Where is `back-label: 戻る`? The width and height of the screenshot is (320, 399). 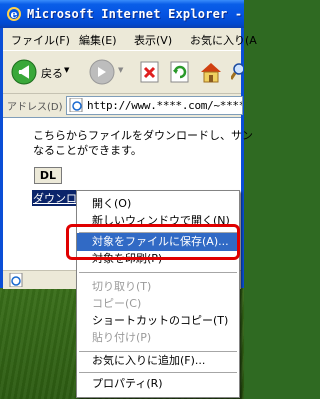
back-label: 戻る is located at coordinates (52, 73).